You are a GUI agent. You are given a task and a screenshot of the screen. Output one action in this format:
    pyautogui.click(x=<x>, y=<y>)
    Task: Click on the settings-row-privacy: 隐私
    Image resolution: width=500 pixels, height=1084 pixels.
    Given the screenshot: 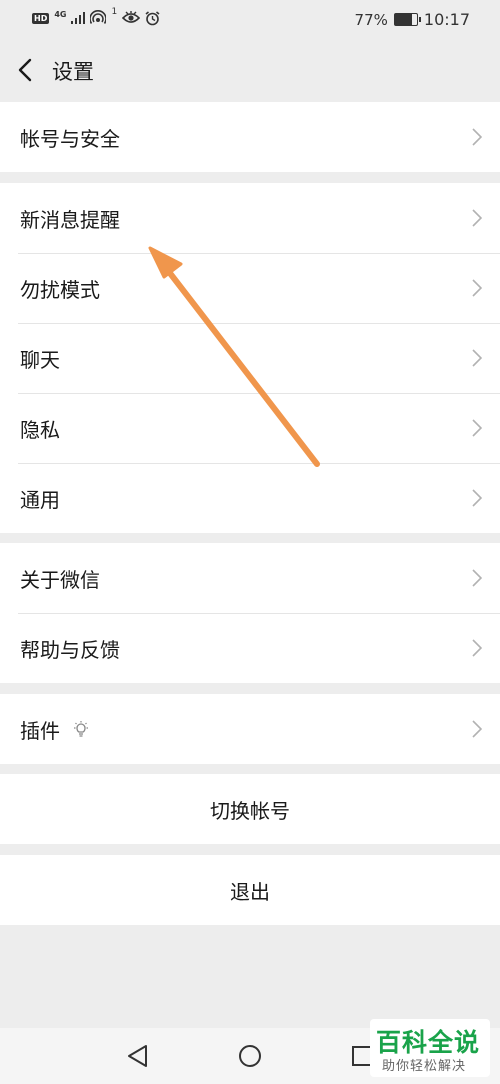 What is the action you would take?
    pyautogui.click(x=250, y=428)
    